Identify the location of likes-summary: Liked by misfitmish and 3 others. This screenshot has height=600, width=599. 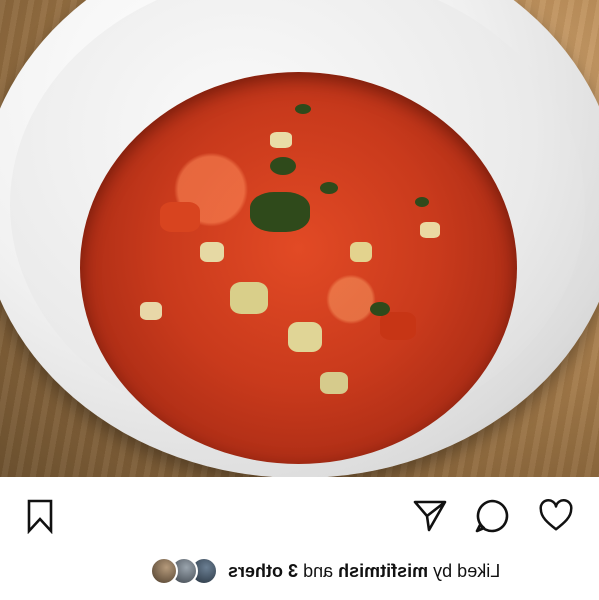
(365, 571).